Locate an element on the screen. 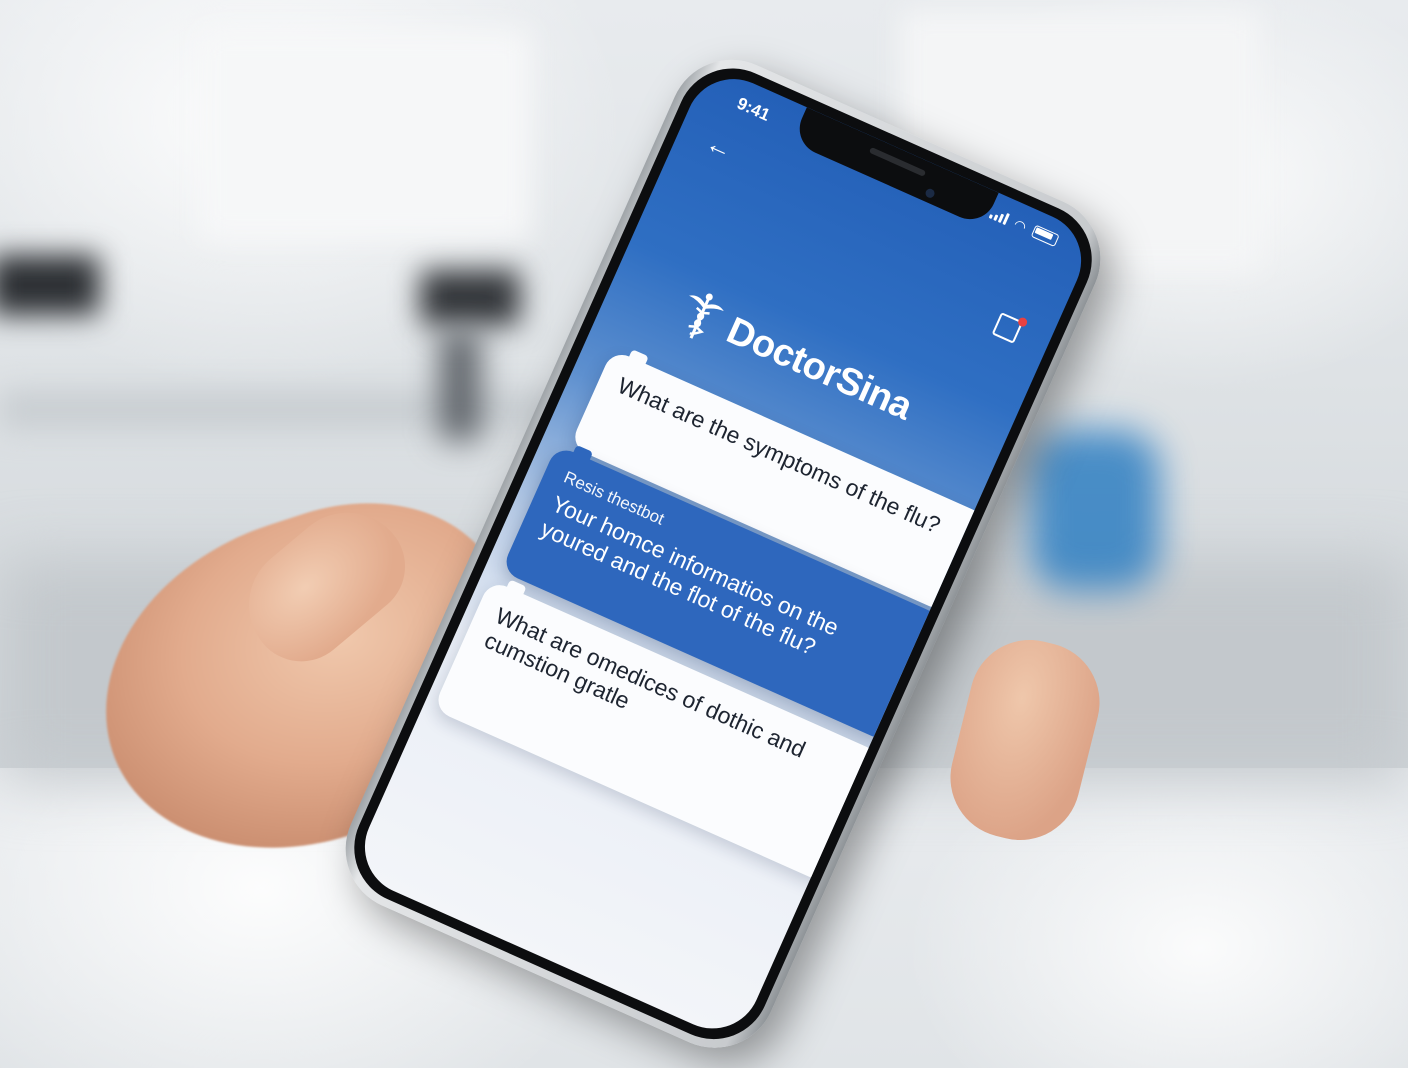  share-notification-icon is located at coordinates (1010, 328).